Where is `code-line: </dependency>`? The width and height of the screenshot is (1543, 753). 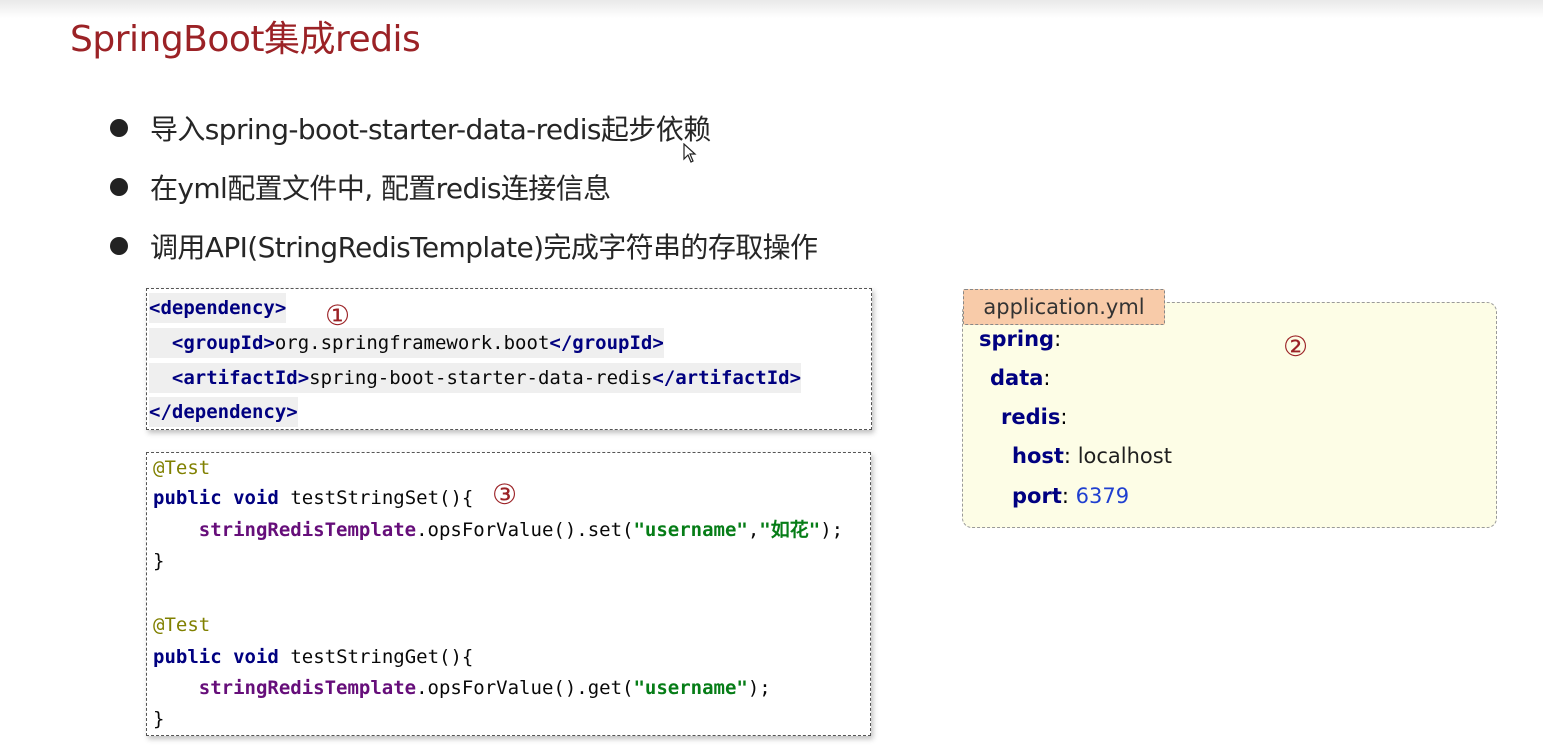
code-line: </dependency> is located at coordinates (223, 412).